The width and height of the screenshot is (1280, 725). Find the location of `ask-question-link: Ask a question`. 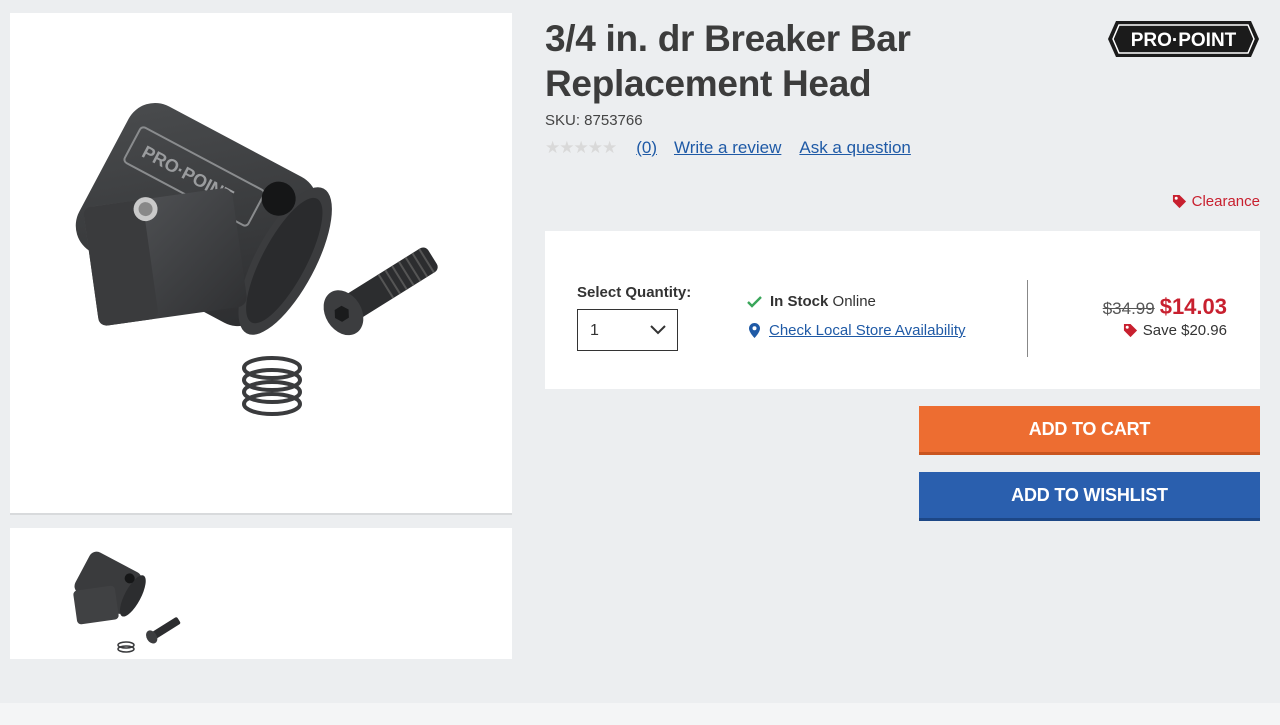

ask-question-link: Ask a question is located at coordinates (855, 148).